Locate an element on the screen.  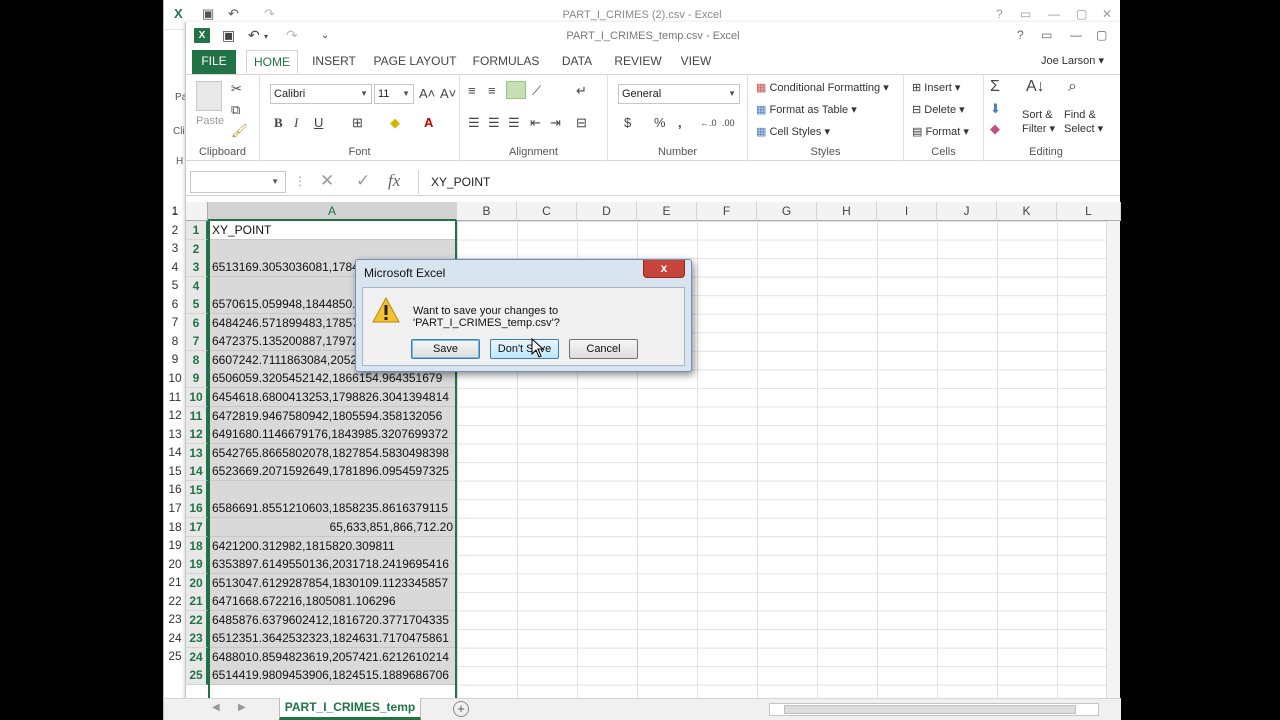
row-header: 10 is located at coordinates (197, 398).